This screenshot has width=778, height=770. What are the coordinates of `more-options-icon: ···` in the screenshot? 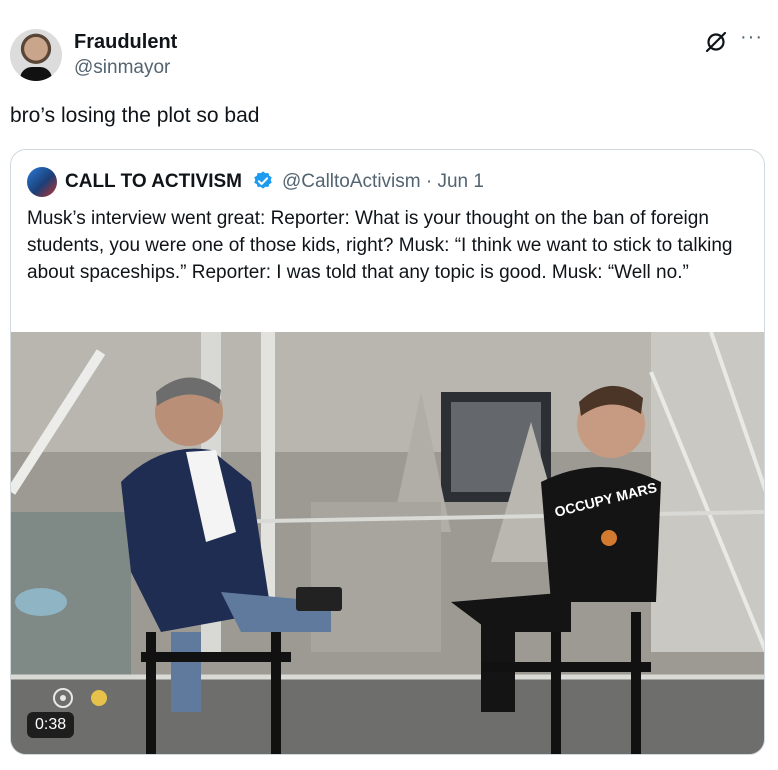 It's located at (751, 37).